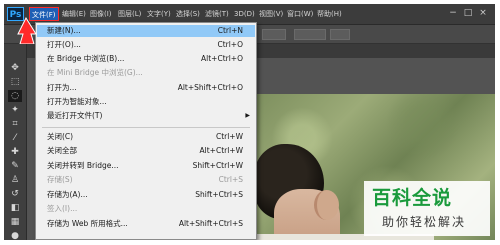 This screenshot has width=500, height=245. I want to click on crop-tool-icon: ⌗, so click(15, 124).